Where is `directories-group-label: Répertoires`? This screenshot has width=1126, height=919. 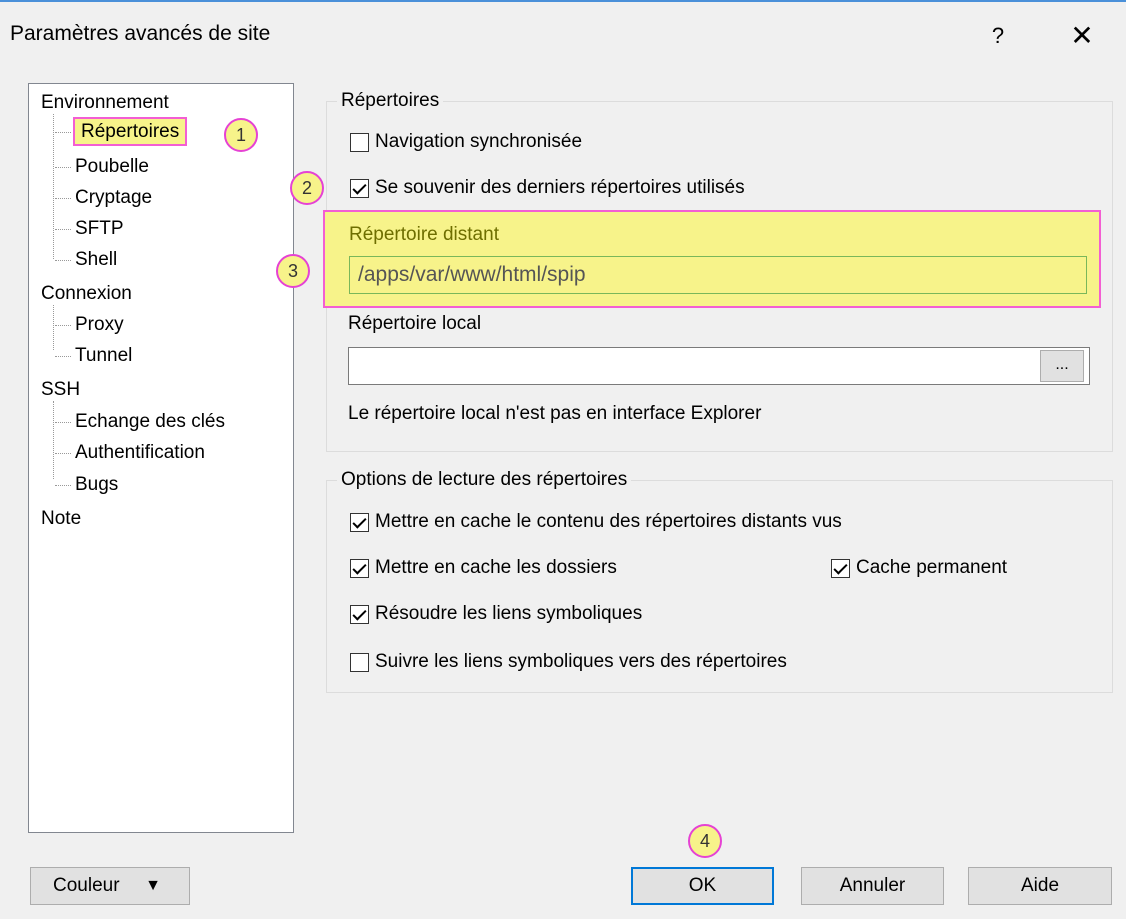
directories-group-label: Répertoires is located at coordinates (390, 101).